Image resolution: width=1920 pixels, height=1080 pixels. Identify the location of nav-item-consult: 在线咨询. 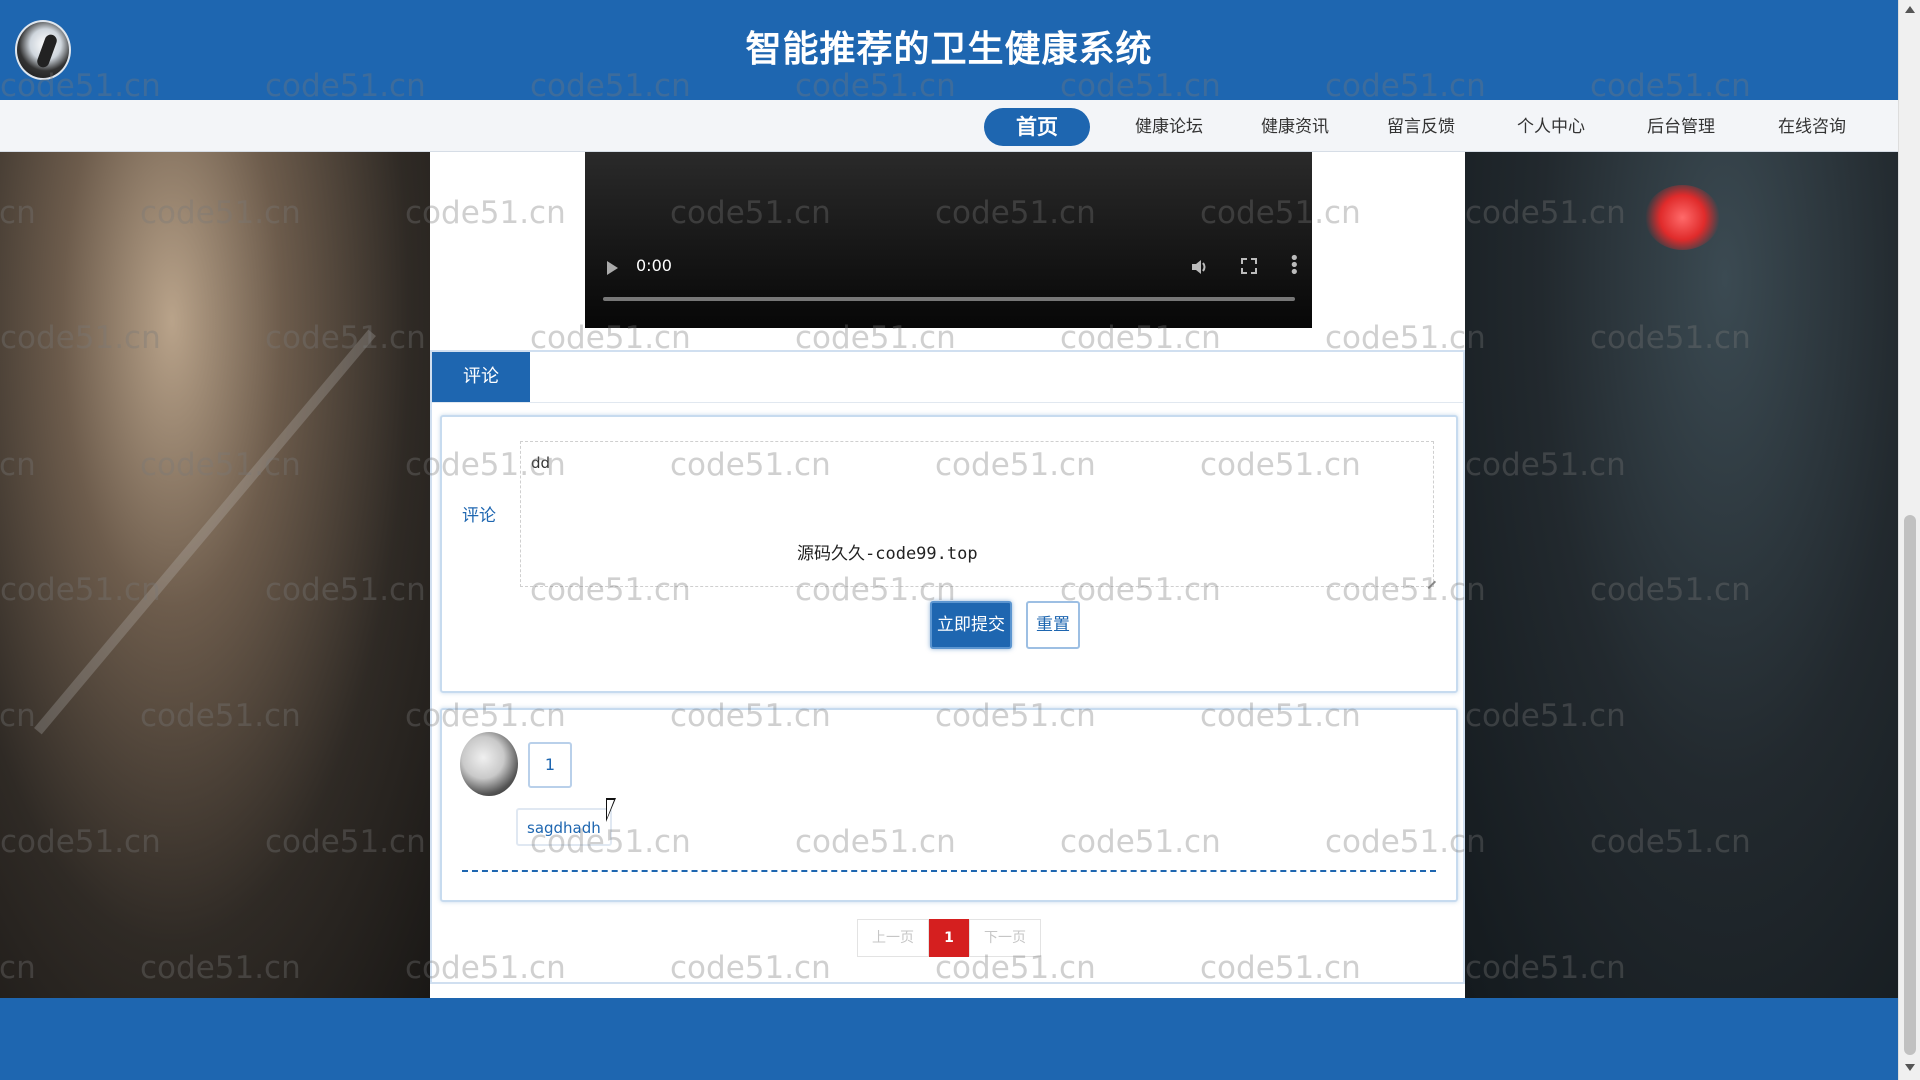
(1812, 127).